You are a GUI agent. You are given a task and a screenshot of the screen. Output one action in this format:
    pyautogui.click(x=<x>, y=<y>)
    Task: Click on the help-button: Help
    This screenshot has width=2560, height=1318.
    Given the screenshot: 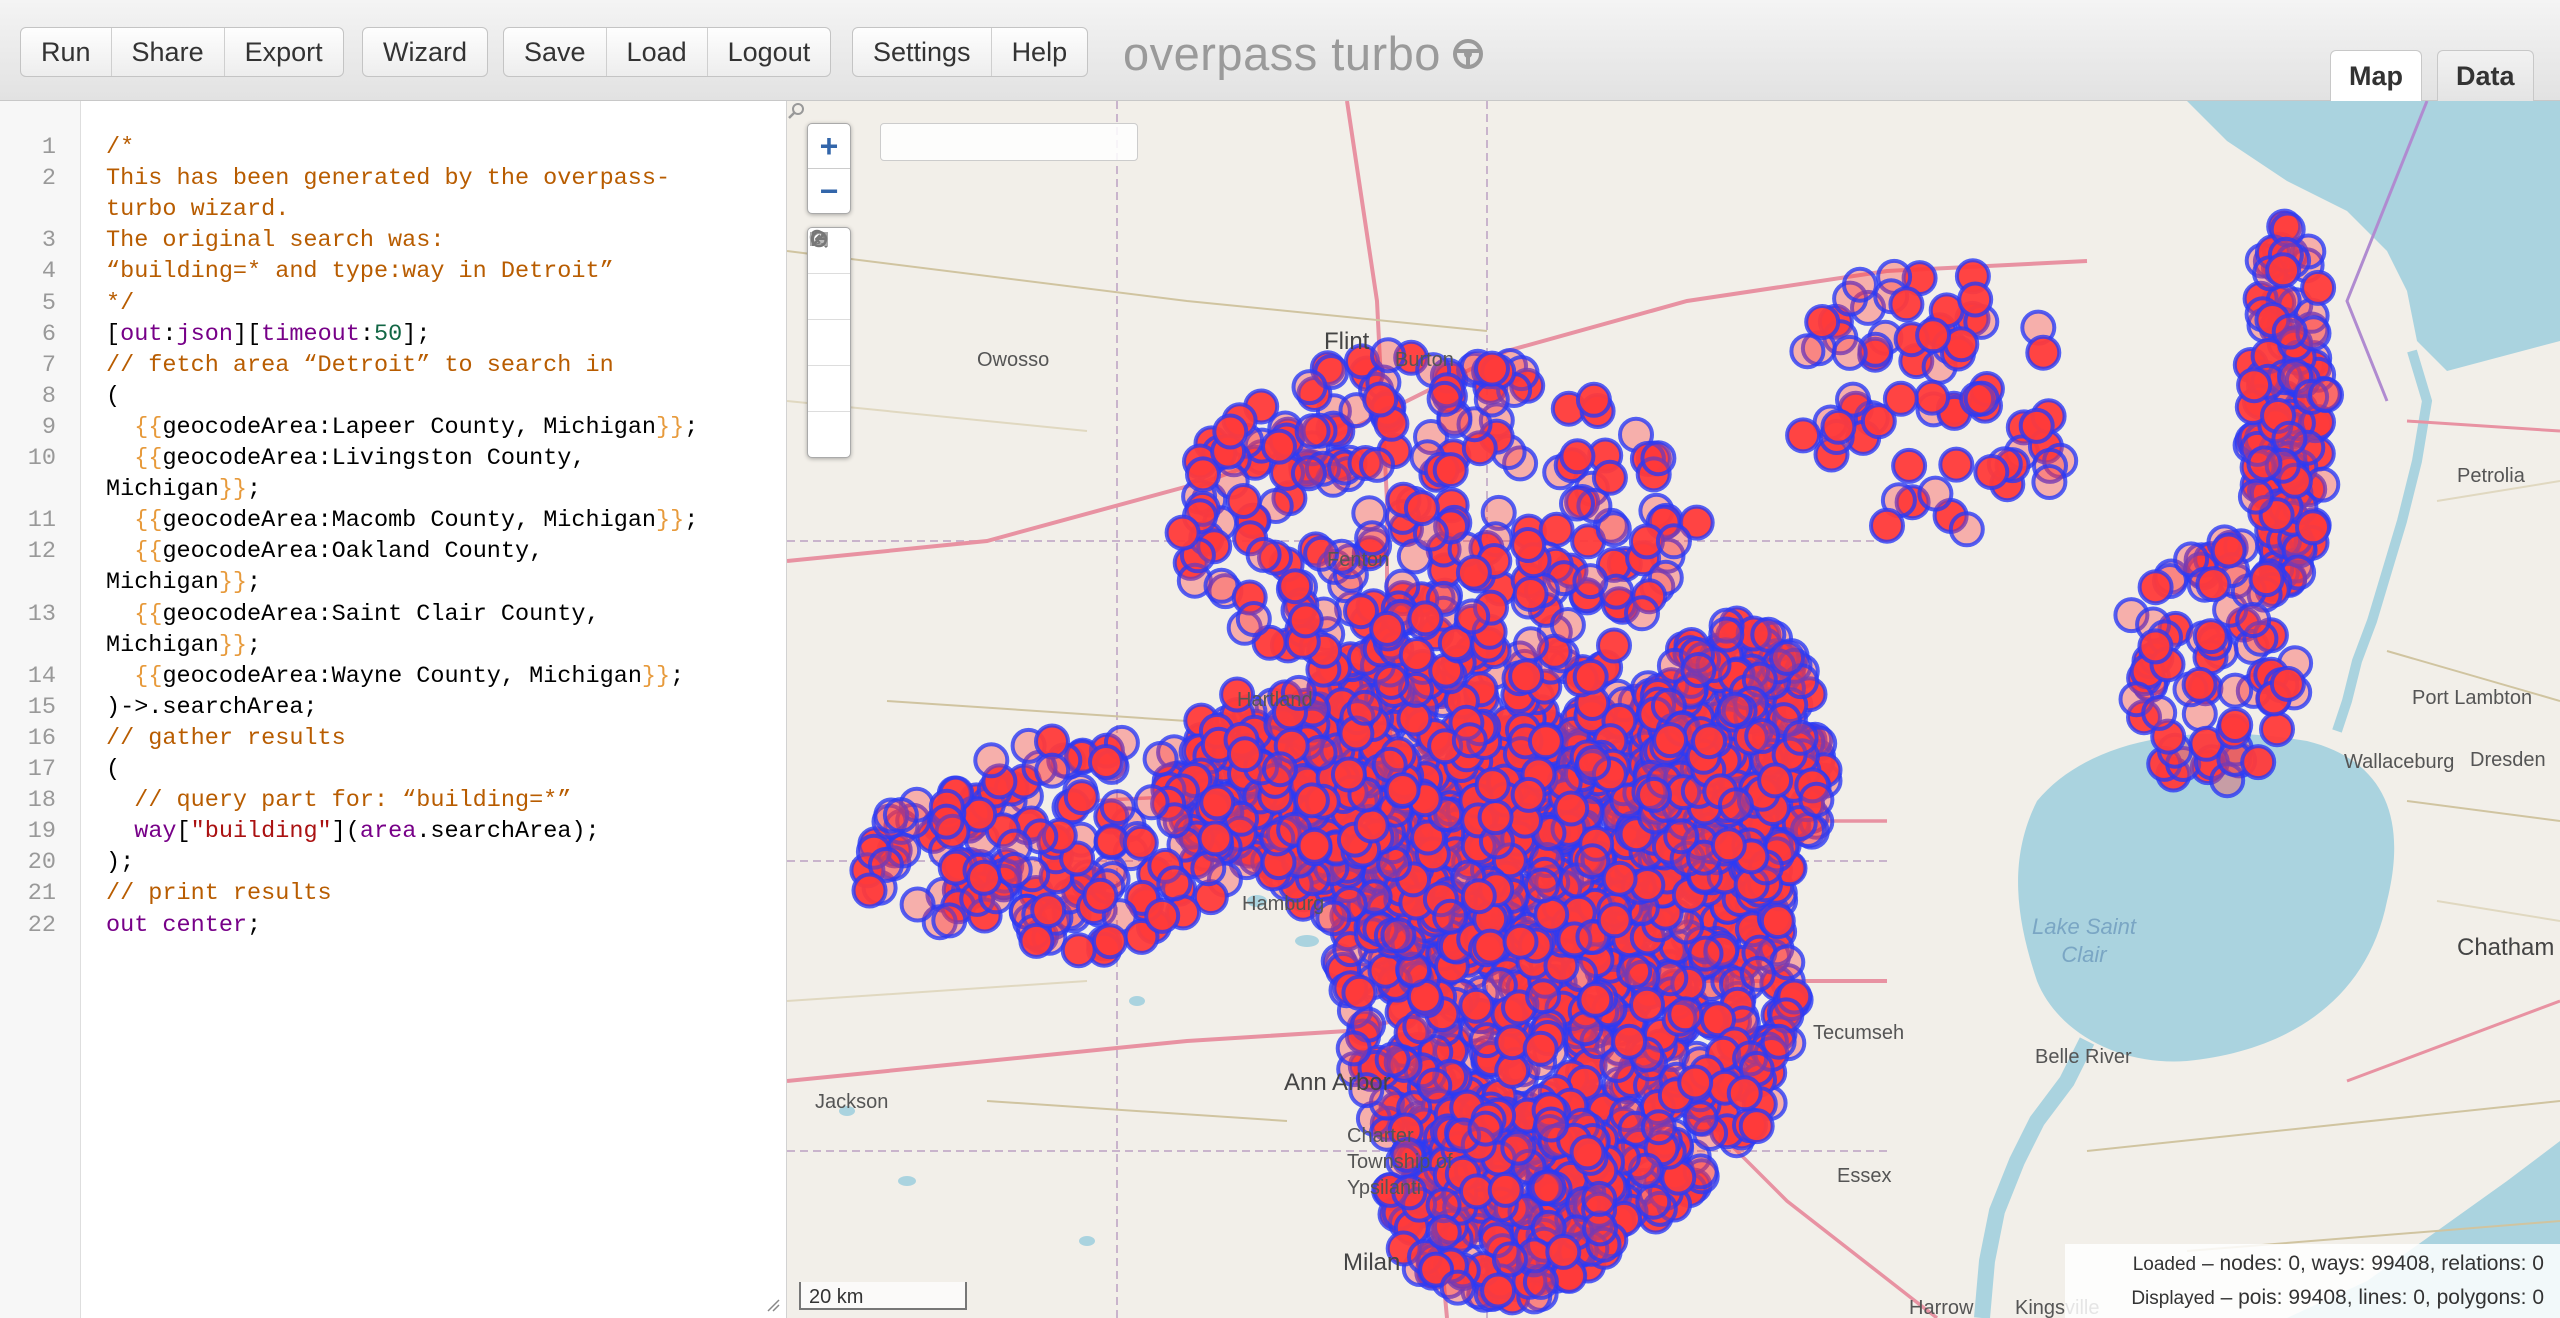 What is the action you would take?
    pyautogui.click(x=1040, y=52)
    